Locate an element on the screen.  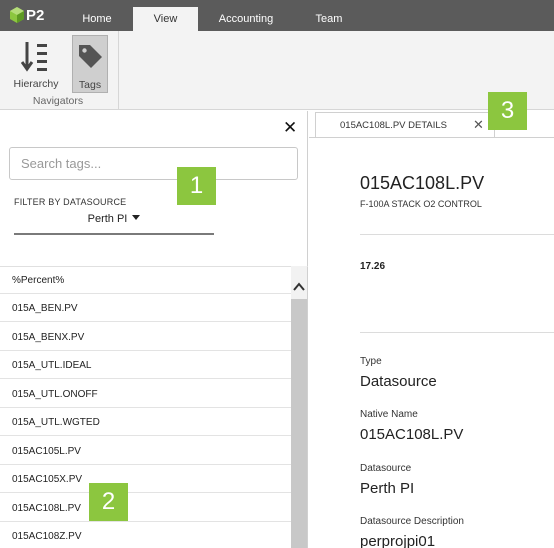
datasource-selected-value: Perth PI is located at coordinates (107, 219).